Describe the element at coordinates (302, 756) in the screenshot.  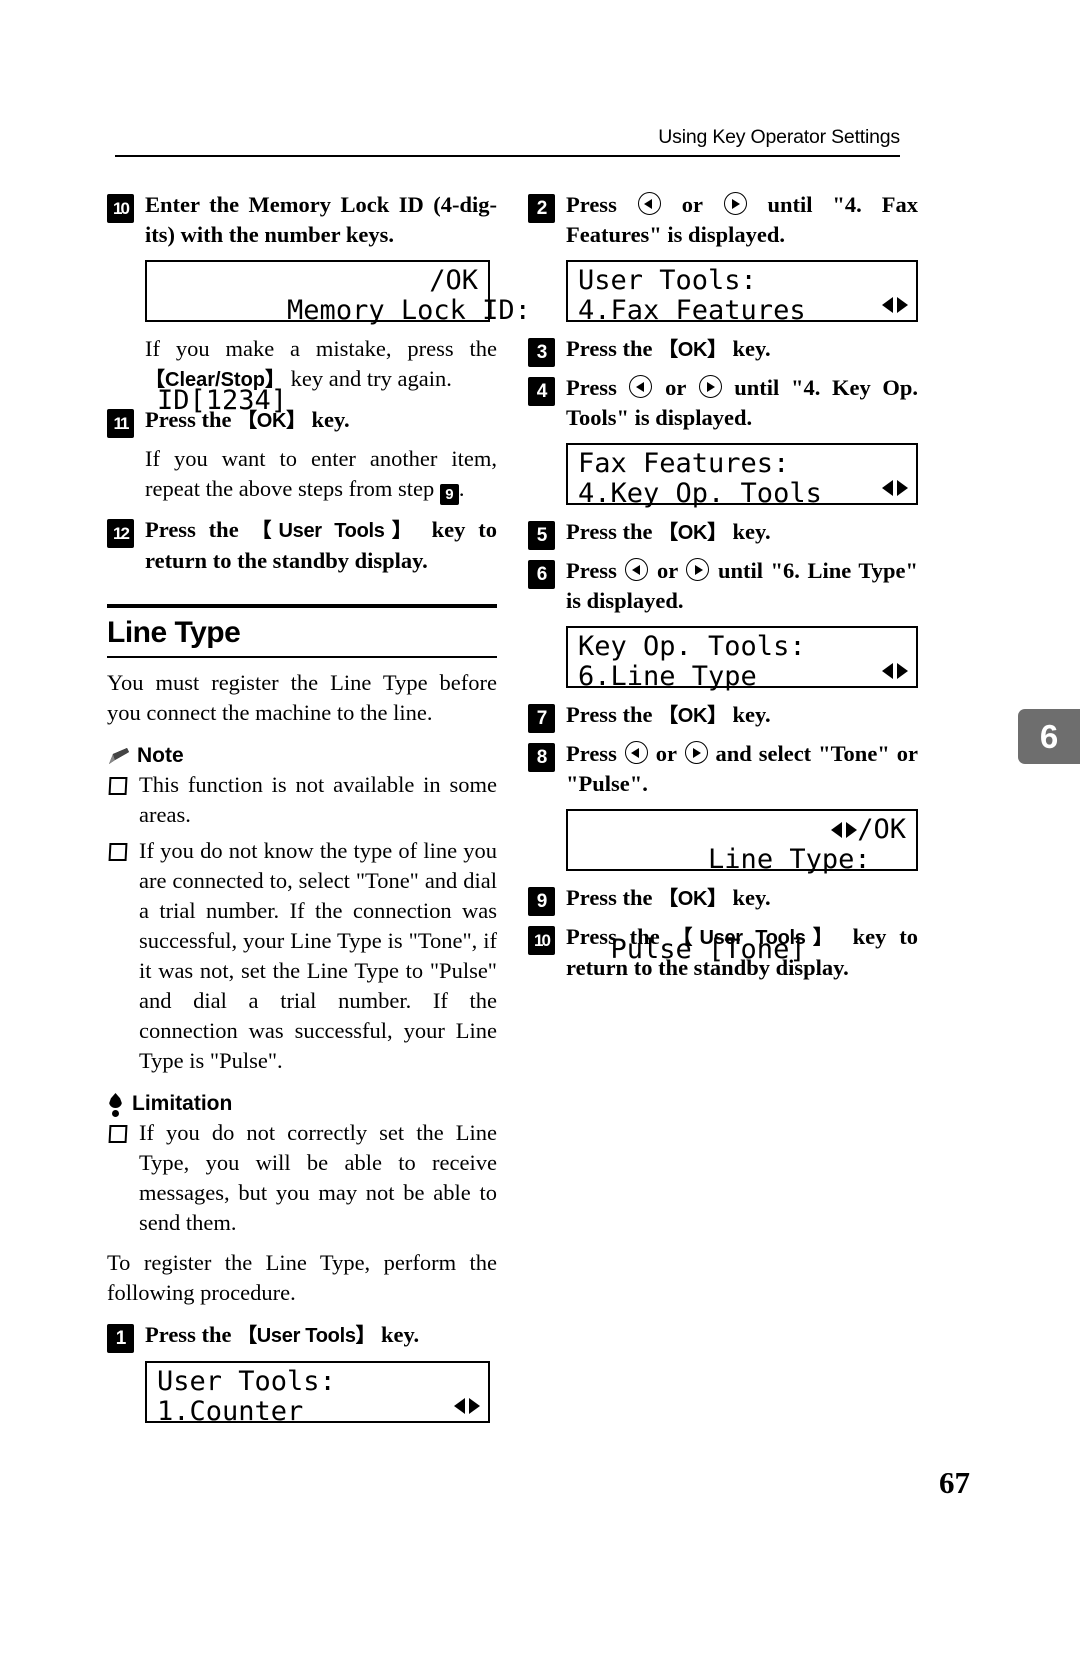
I see `note-heading: Note` at that location.